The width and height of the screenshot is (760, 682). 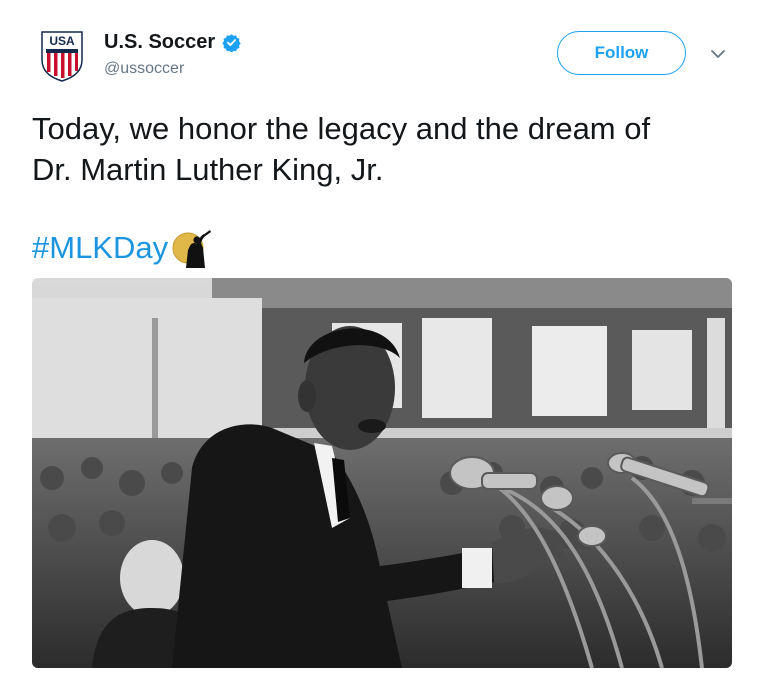 What do you see at coordinates (208, 169) in the screenshot?
I see `tweet-text-line: Dr. Martin Luther King, Jr.` at bounding box center [208, 169].